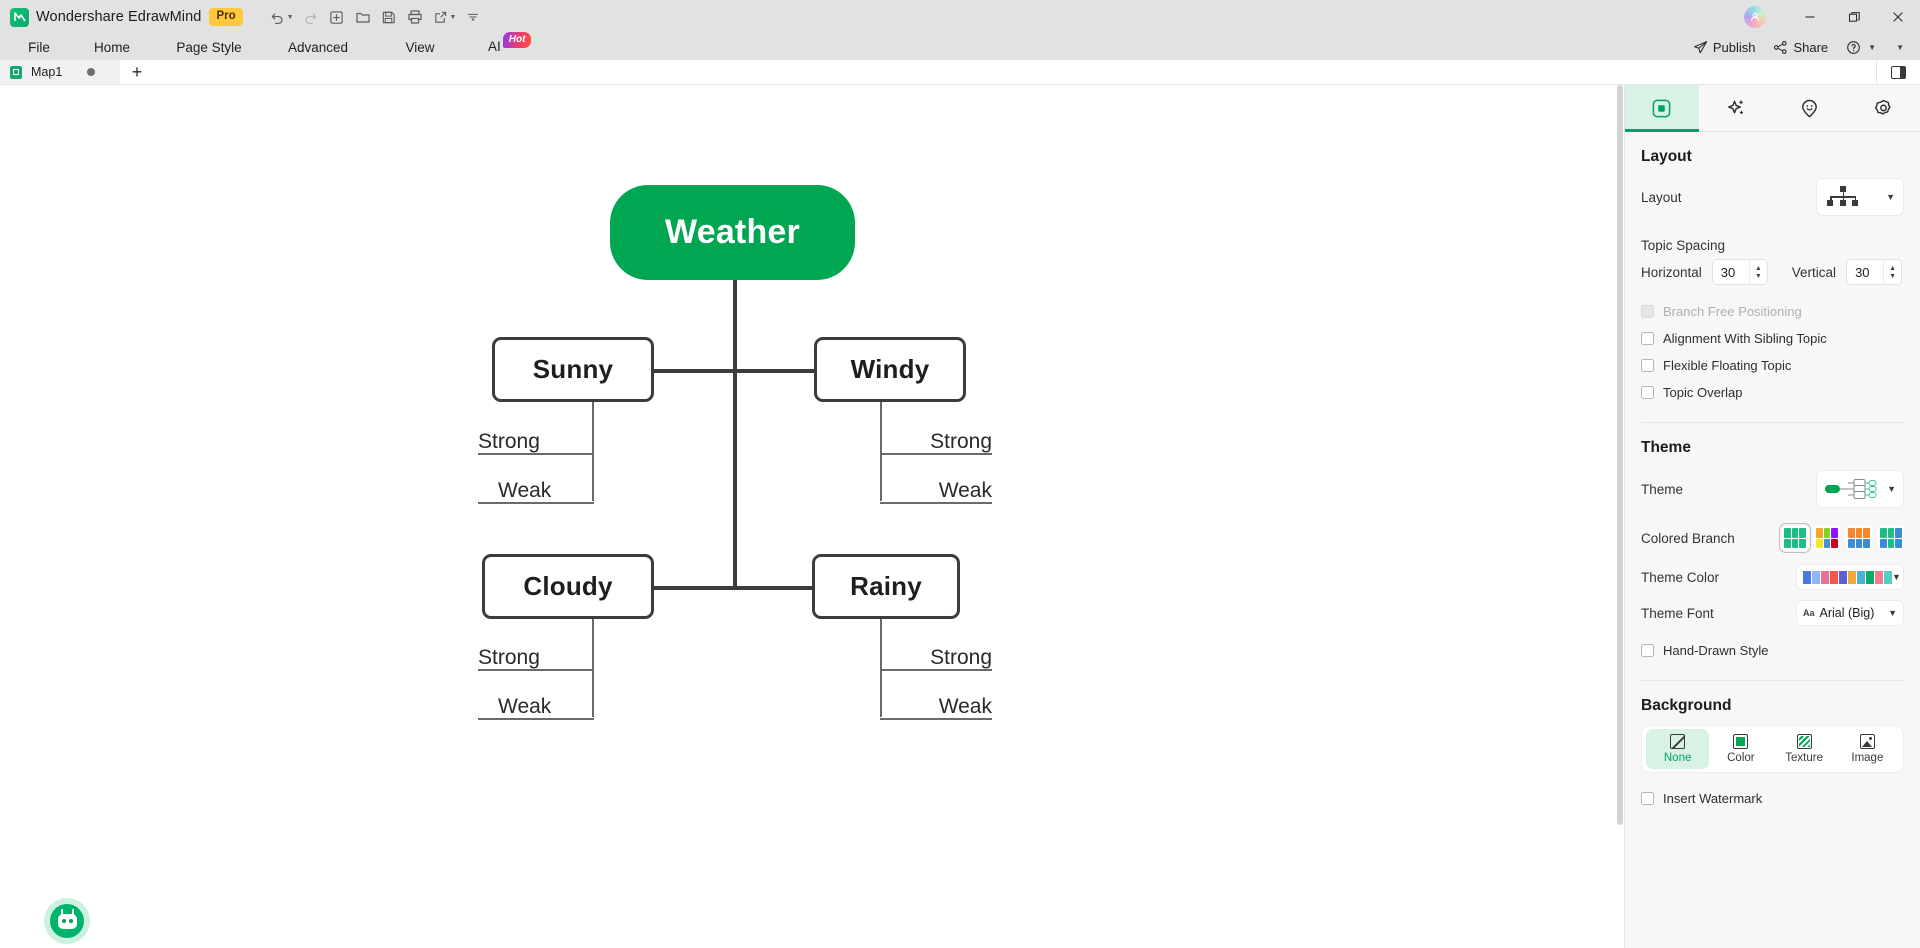 The image size is (1920, 948). I want to click on mindmap-topic-sunny: Sunny, so click(573, 369).